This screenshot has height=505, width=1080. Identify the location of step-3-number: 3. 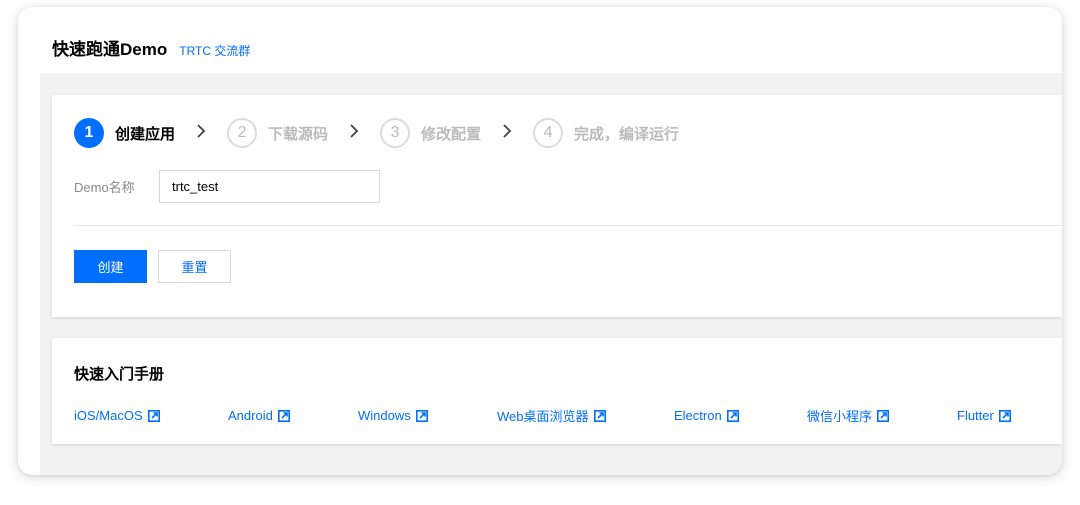
(395, 133).